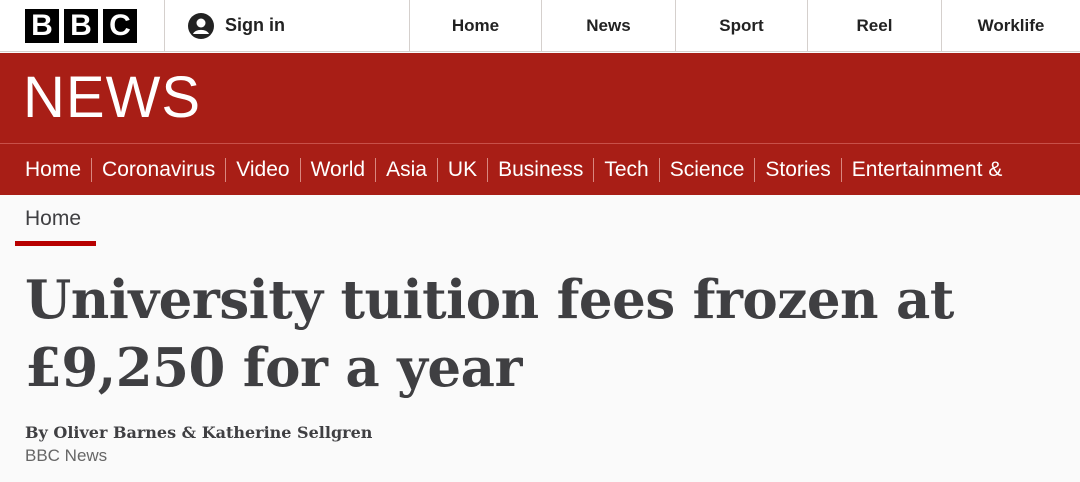  What do you see at coordinates (53, 170) in the screenshot?
I see `section-nav-home: Home` at bounding box center [53, 170].